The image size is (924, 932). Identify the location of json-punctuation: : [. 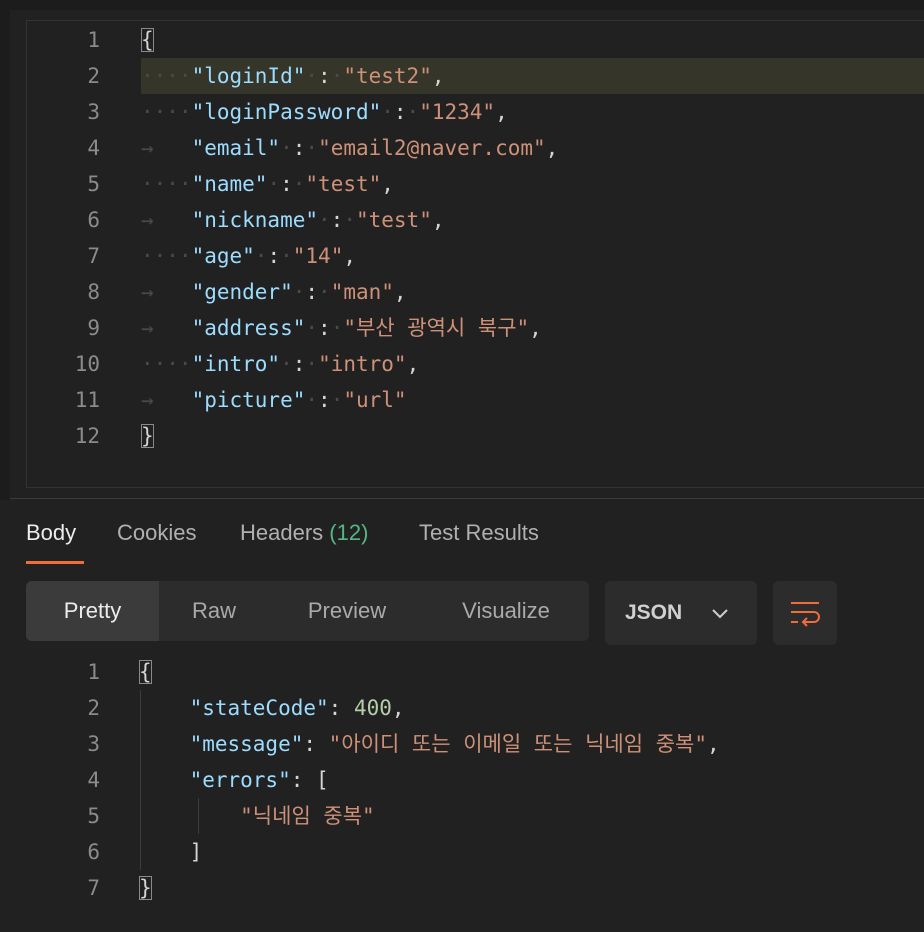
(309, 780).